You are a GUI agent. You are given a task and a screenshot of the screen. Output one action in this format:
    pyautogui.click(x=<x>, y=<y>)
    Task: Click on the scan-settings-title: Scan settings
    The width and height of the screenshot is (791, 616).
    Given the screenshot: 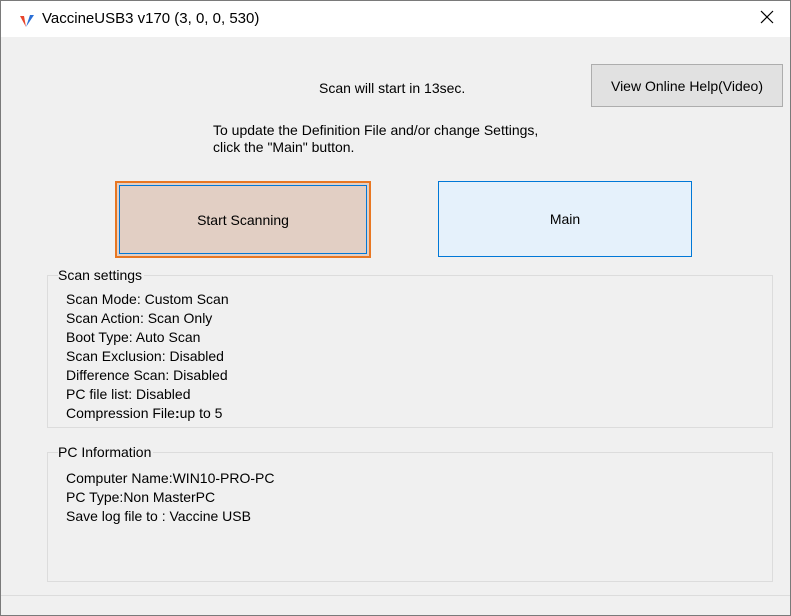 What is the action you would take?
    pyautogui.click(x=101, y=275)
    